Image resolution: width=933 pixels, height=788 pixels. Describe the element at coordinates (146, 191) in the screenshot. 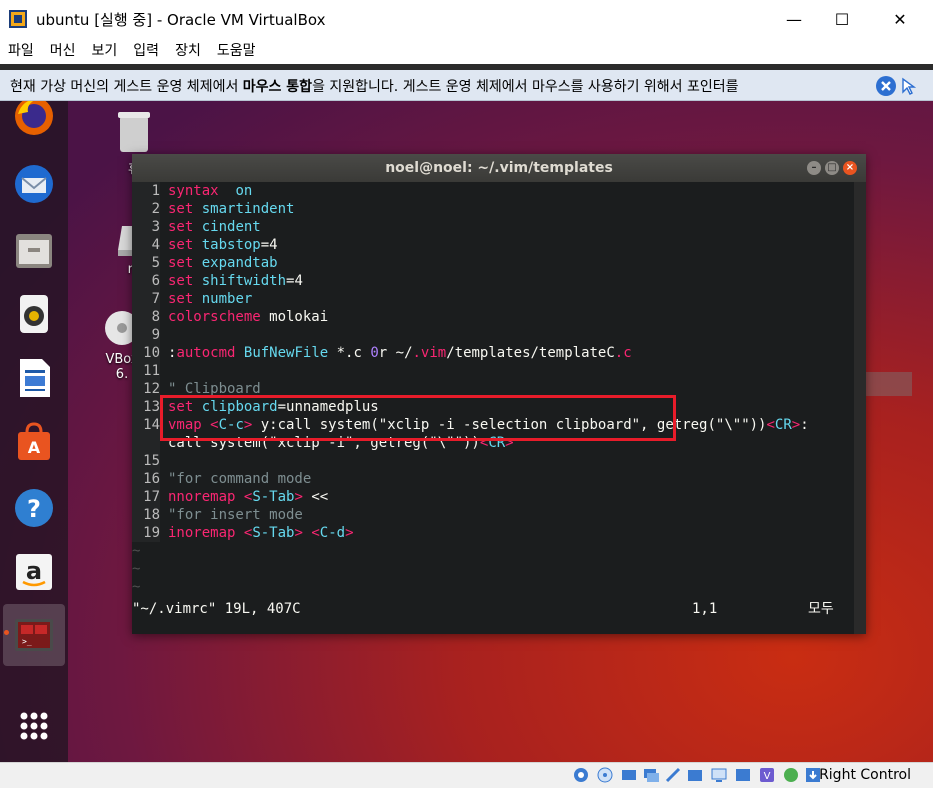

I see `line-number: 1` at that location.